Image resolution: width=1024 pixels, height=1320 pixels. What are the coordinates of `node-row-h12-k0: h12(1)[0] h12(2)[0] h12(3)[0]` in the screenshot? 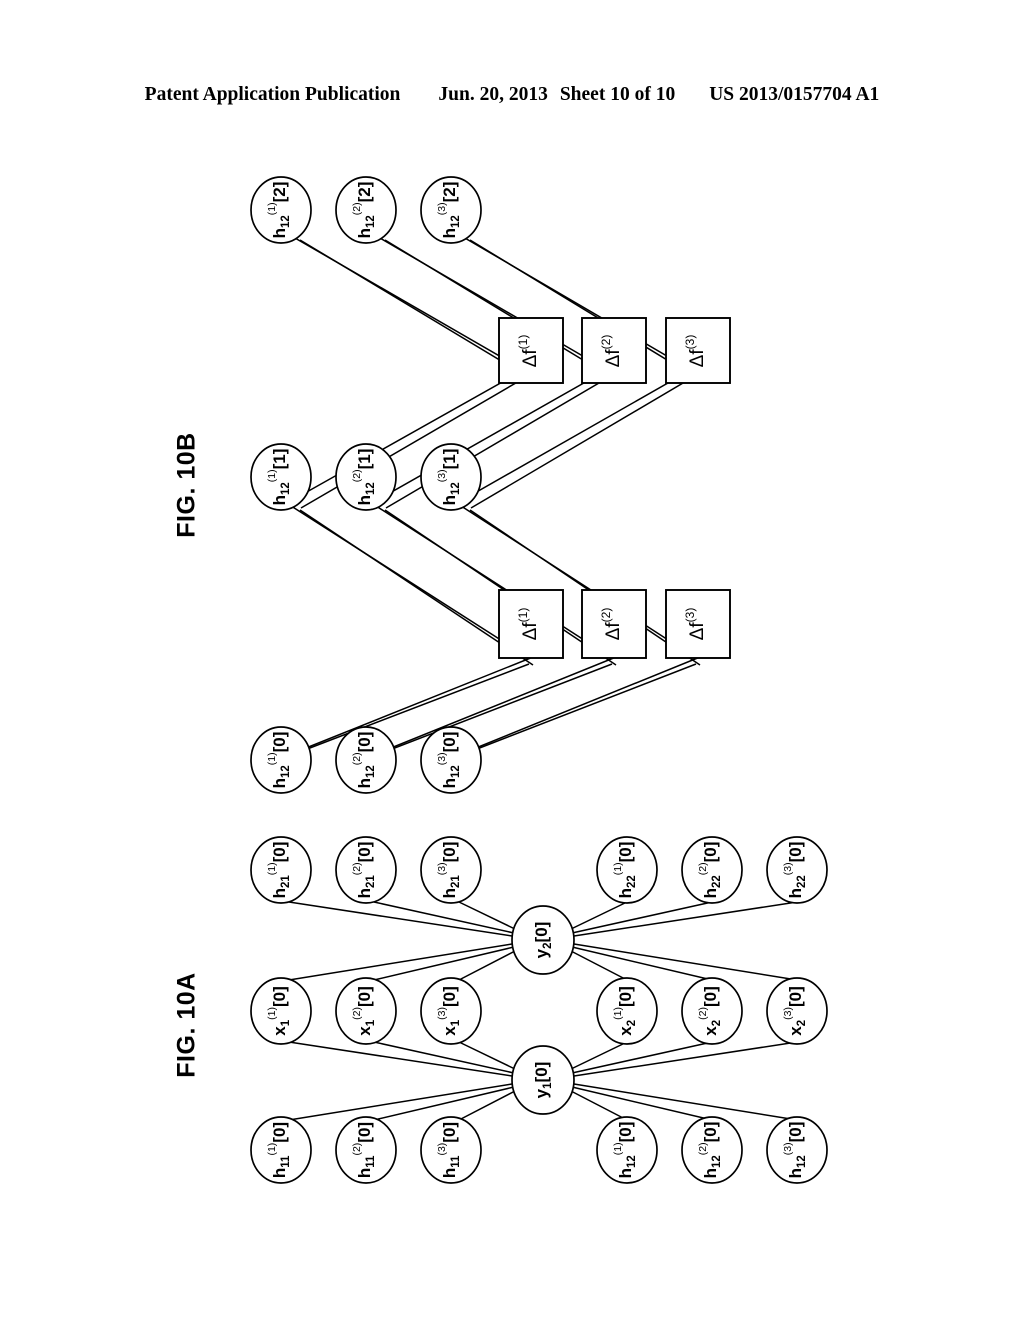 It's located at (366, 760).